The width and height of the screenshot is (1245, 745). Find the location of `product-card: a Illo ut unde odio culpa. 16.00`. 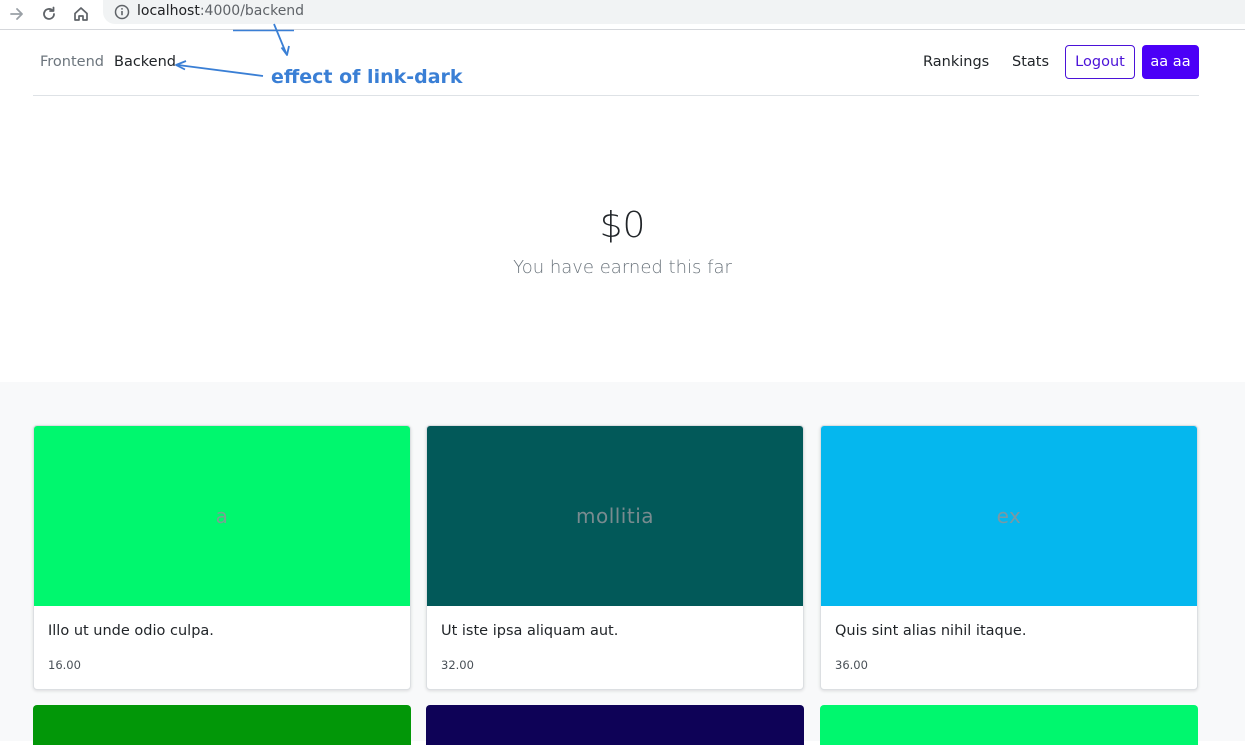

product-card: a Illo ut unde odio culpa. 16.00 is located at coordinates (222, 557).